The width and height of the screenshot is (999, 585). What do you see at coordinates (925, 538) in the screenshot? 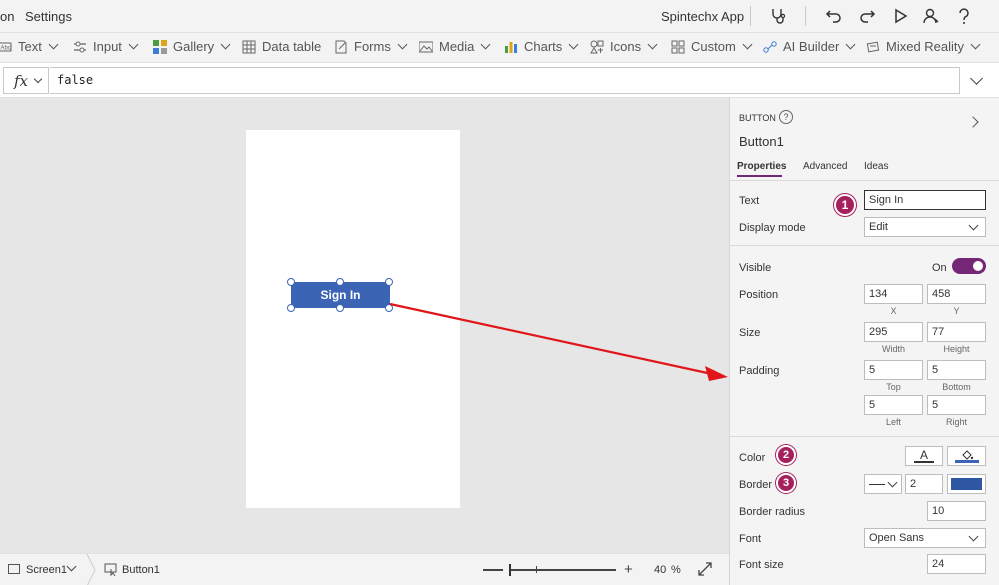
I see `font-dropdown: Open Sans` at bounding box center [925, 538].